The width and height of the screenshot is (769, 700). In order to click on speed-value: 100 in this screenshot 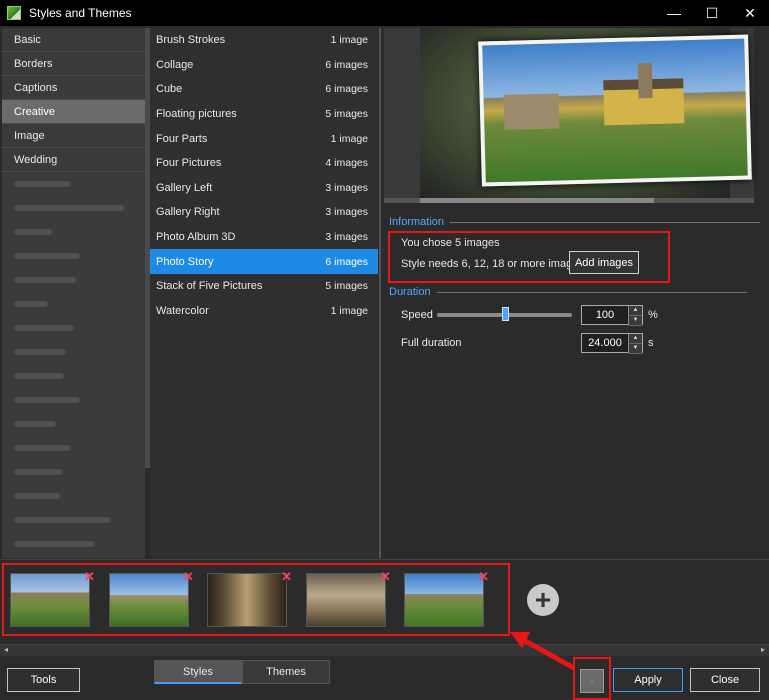, I will do `click(605, 315)`.